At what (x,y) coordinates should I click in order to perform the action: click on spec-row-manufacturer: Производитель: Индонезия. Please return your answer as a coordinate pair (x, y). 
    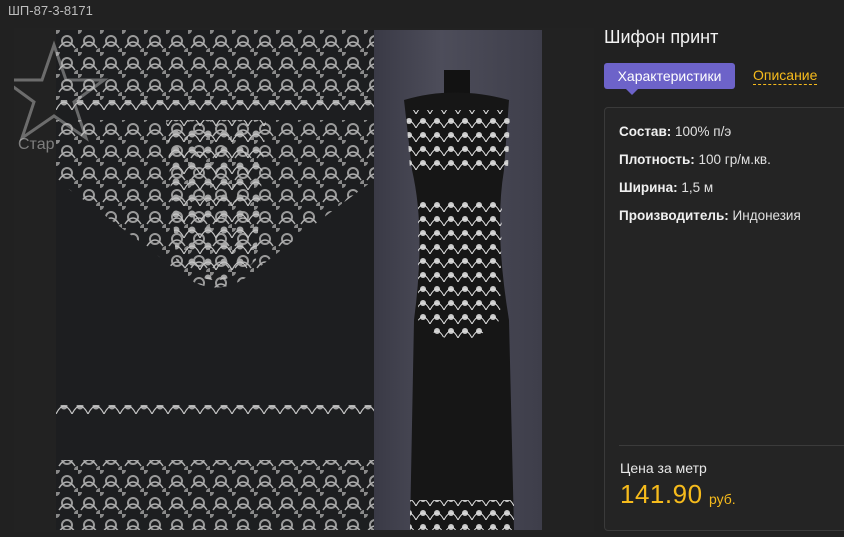
    Looking at the image, I should click on (710, 222).